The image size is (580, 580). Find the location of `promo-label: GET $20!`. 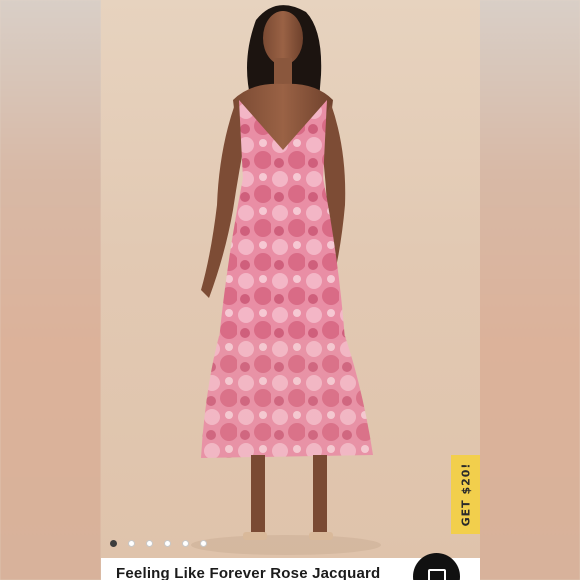

promo-label: GET $20! is located at coordinates (466, 494).